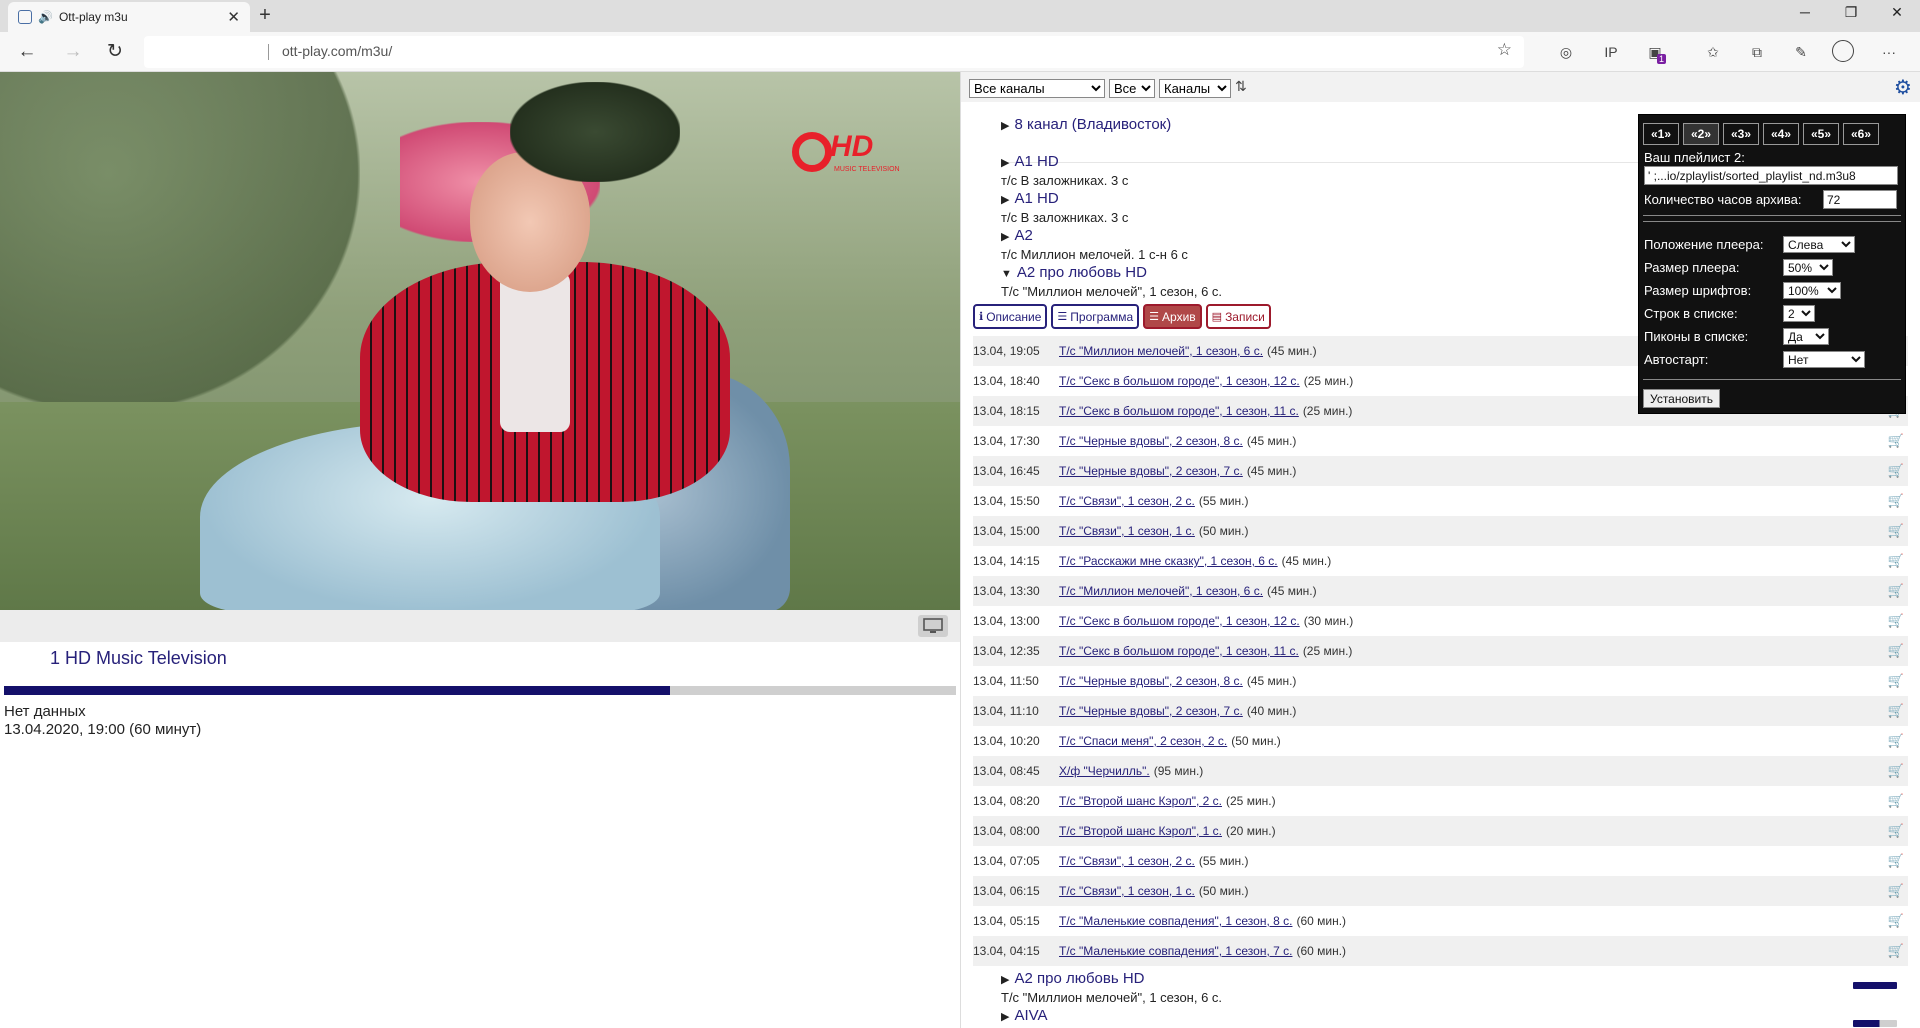 The image size is (1920, 1028). Describe the element at coordinates (1701, 134) in the screenshot. I see `playlist-tab-2: «2»` at that location.